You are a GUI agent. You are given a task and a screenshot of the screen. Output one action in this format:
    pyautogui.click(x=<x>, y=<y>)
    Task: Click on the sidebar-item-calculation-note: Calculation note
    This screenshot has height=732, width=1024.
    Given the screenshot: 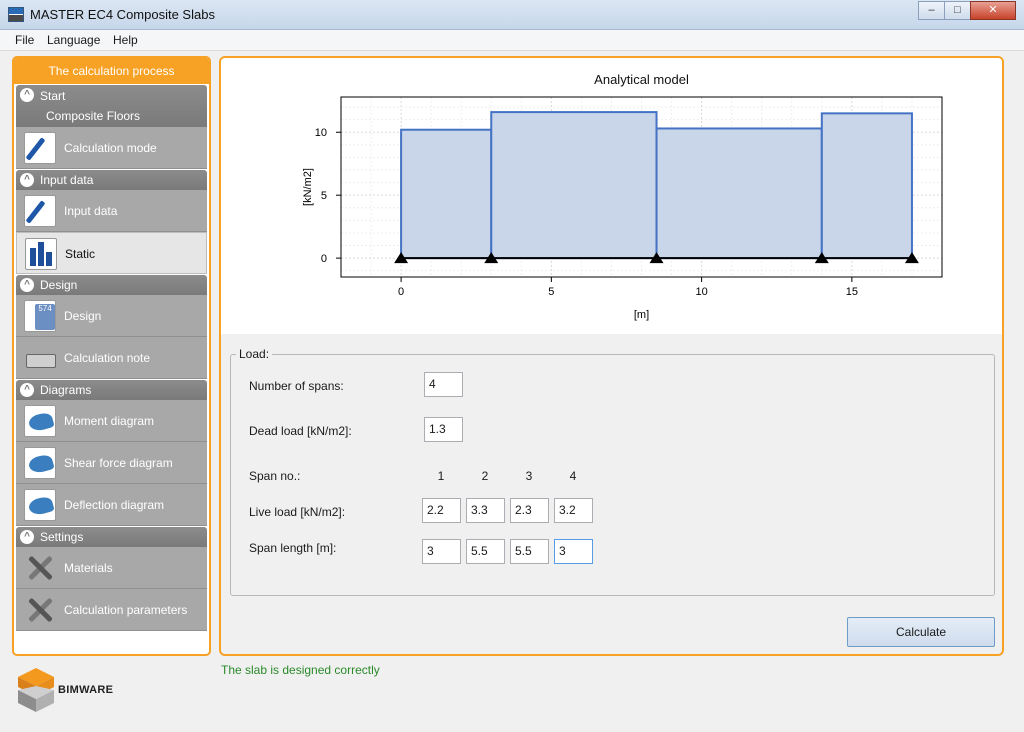 What is the action you would take?
    pyautogui.click(x=111, y=358)
    